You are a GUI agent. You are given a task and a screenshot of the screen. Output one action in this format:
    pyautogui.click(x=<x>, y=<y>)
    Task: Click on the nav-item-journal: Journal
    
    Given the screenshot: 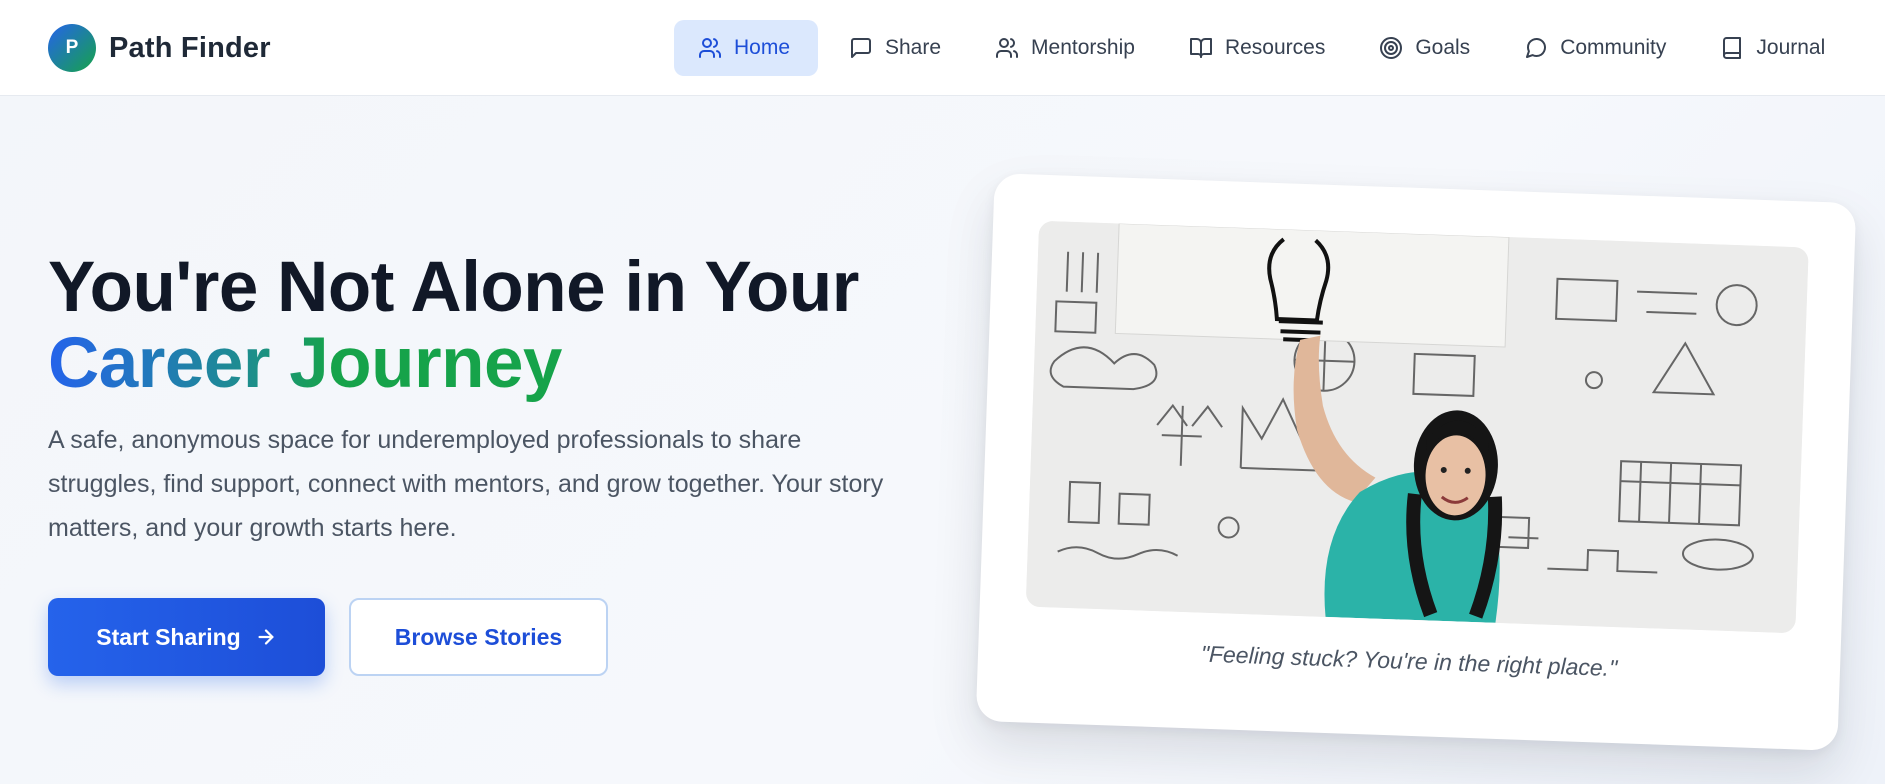 What is the action you would take?
    pyautogui.click(x=1772, y=48)
    